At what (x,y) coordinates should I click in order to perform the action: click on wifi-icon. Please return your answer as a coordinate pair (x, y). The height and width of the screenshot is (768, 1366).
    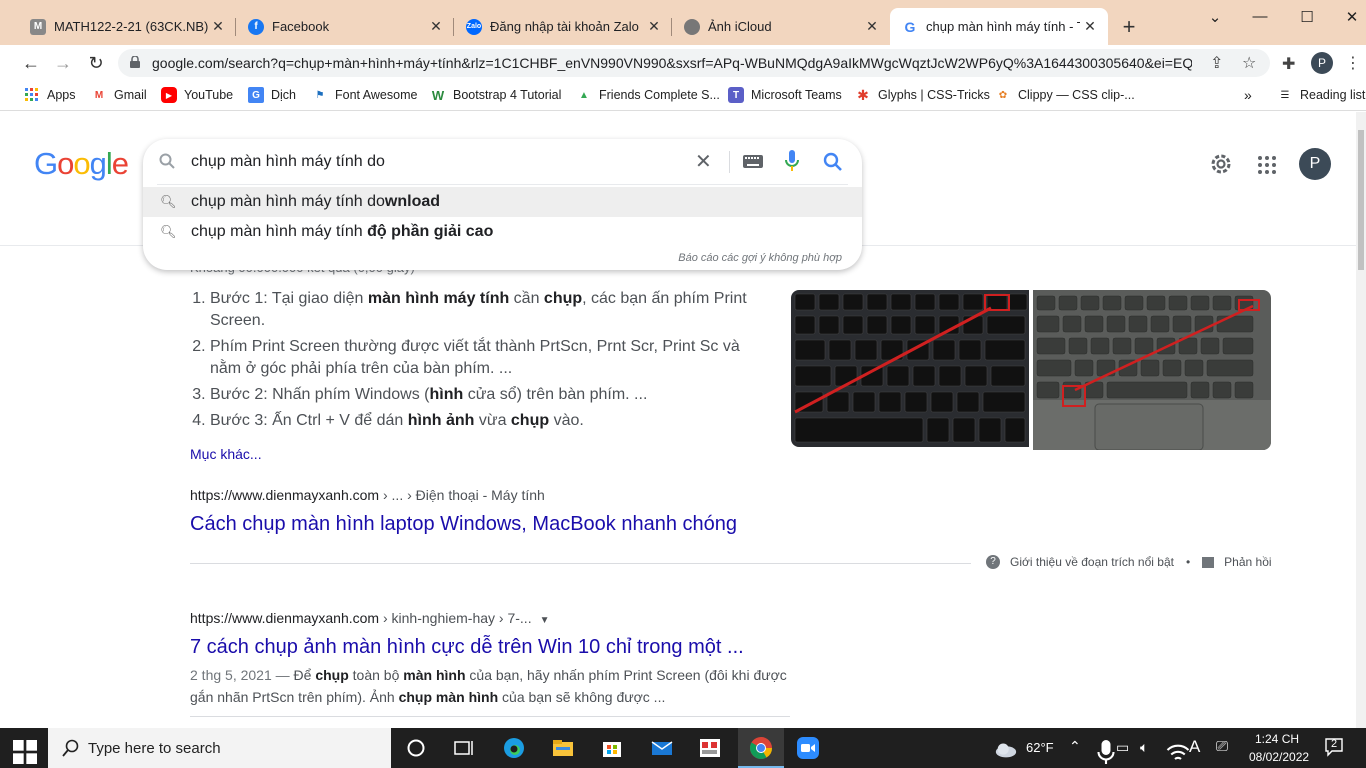
    Looking at the image, I should click on (1178, 753).